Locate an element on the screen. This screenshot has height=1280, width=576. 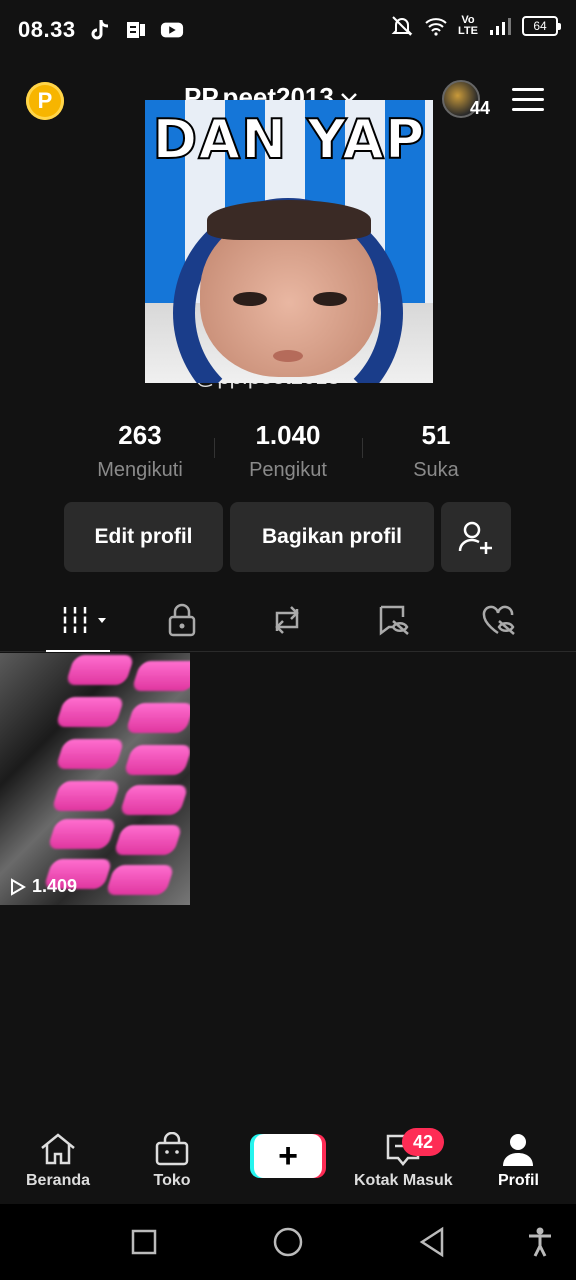
tab-videos is located at coordinates (84, 620).